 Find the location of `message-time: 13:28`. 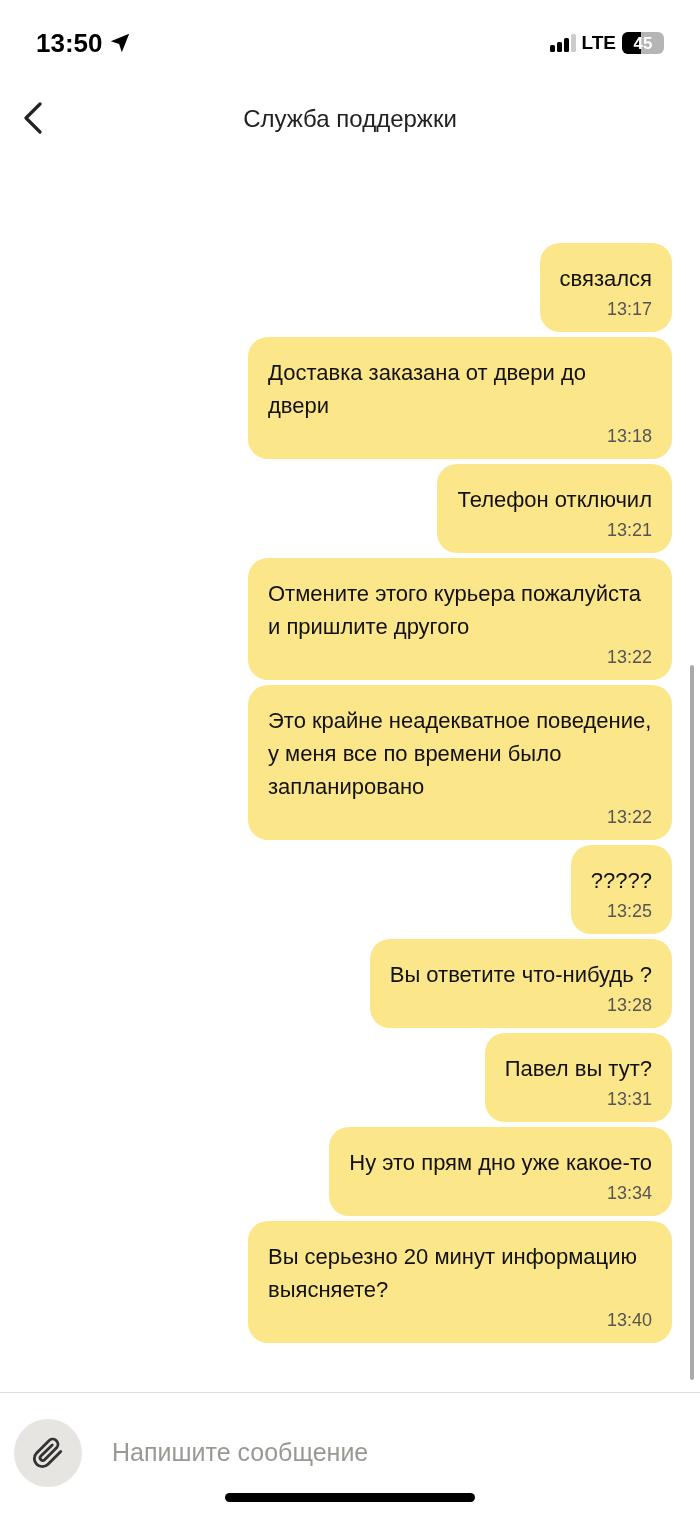

message-time: 13:28 is located at coordinates (629, 1005).